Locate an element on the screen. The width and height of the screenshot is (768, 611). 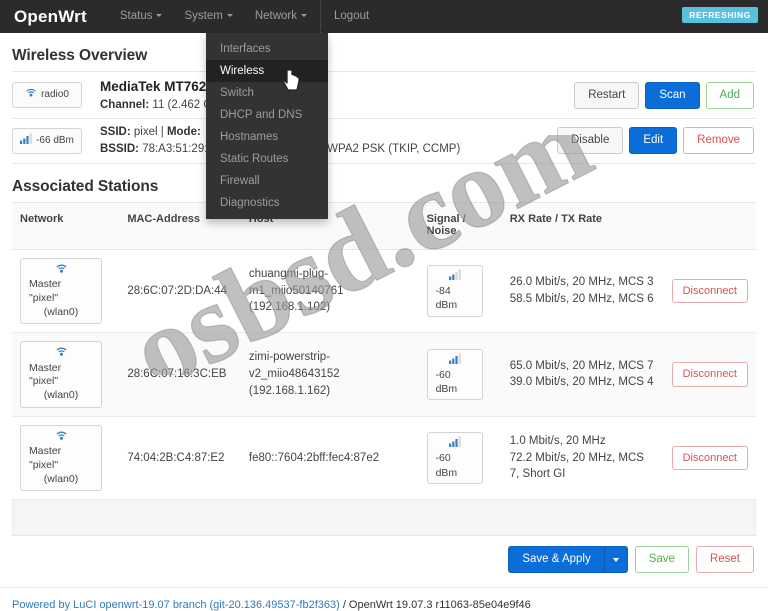
mode-label: Mode: is located at coordinates (183, 132).